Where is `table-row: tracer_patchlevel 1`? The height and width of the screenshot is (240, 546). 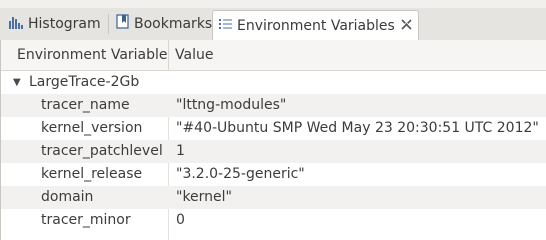 table-row: tracer_patchlevel 1 is located at coordinates (273, 151).